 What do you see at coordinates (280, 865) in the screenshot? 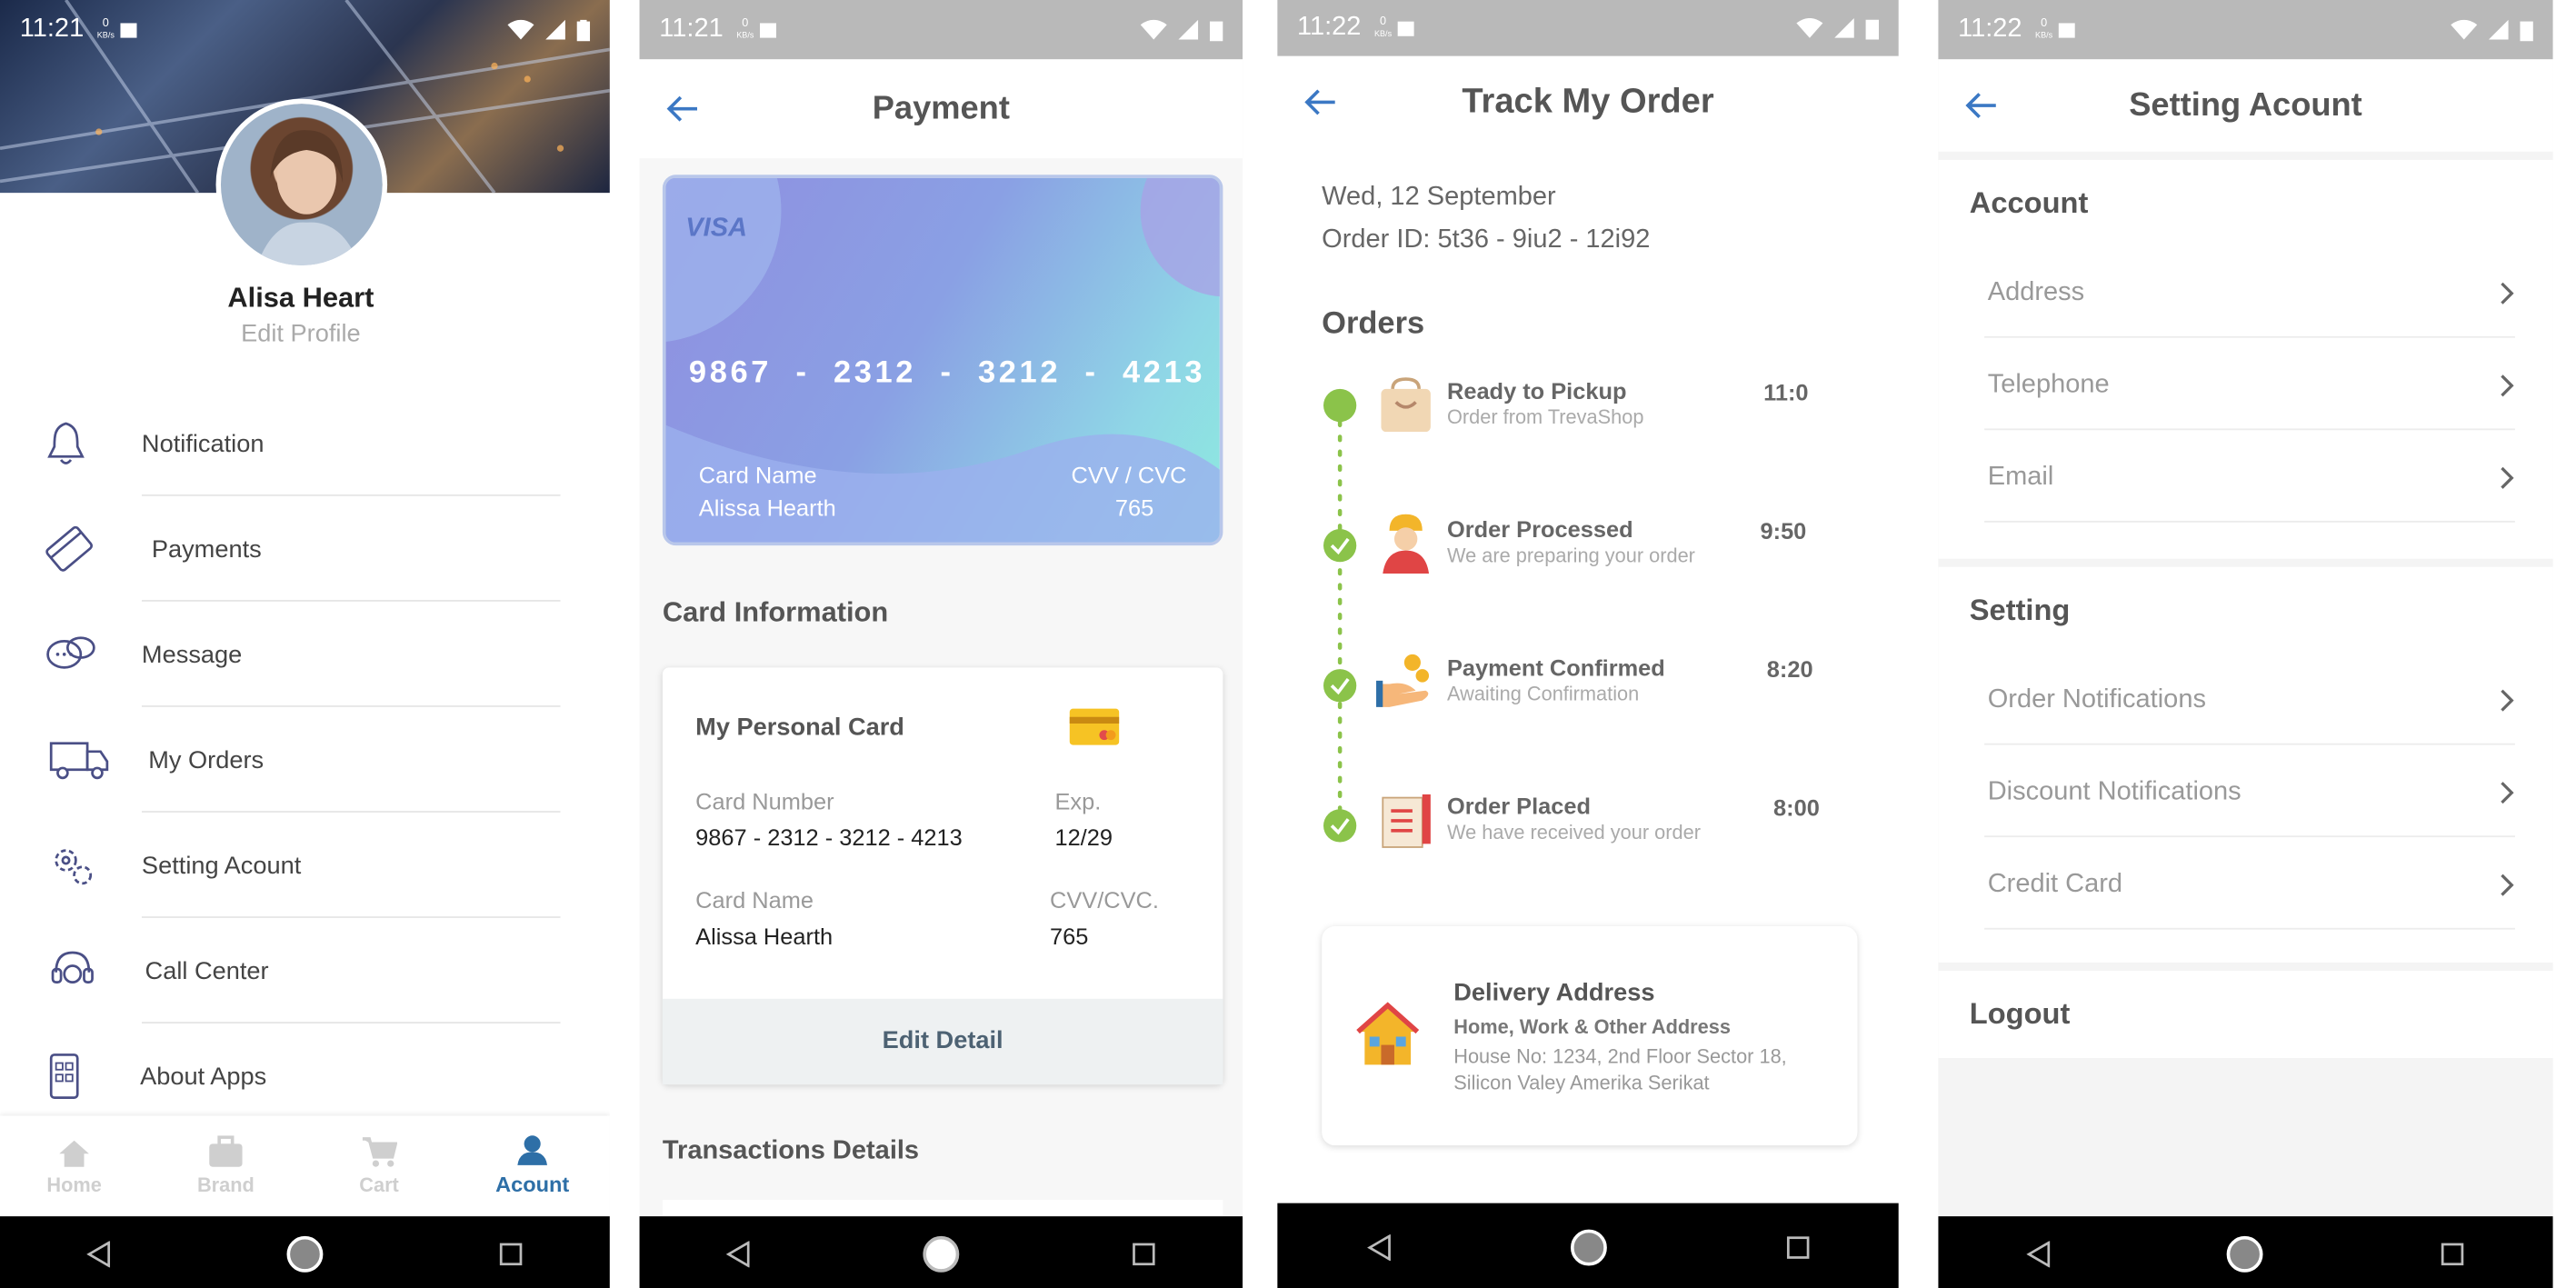
I see `menu-item-setting-acount: Setting Acount` at bounding box center [280, 865].